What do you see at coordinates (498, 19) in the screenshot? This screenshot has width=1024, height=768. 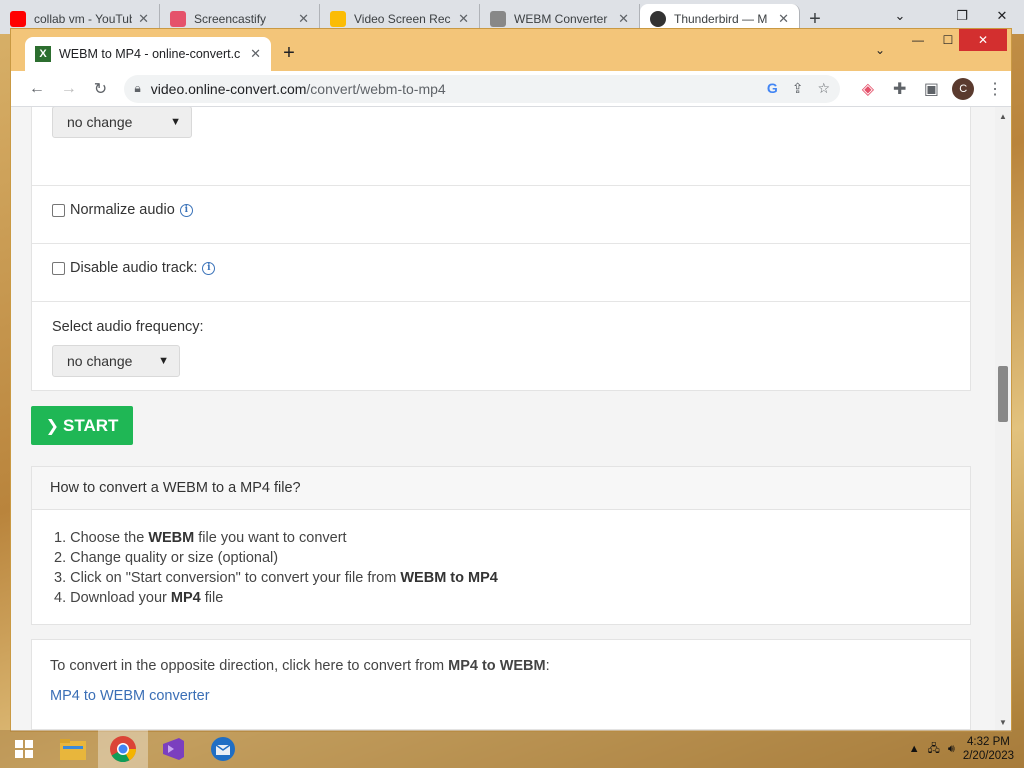 I see `cloud-icon` at bounding box center [498, 19].